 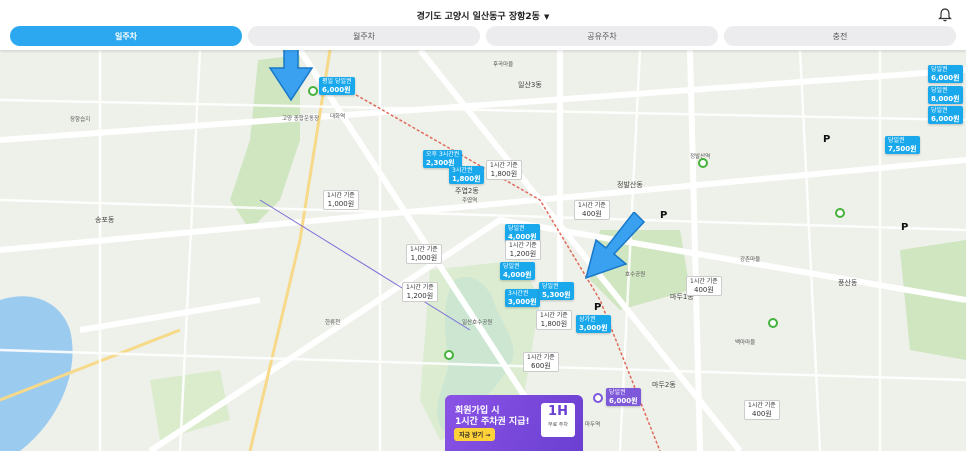 What do you see at coordinates (558, 425) in the screenshot?
I see `coupon-small-text: 무료 주차` at bounding box center [558, 425].